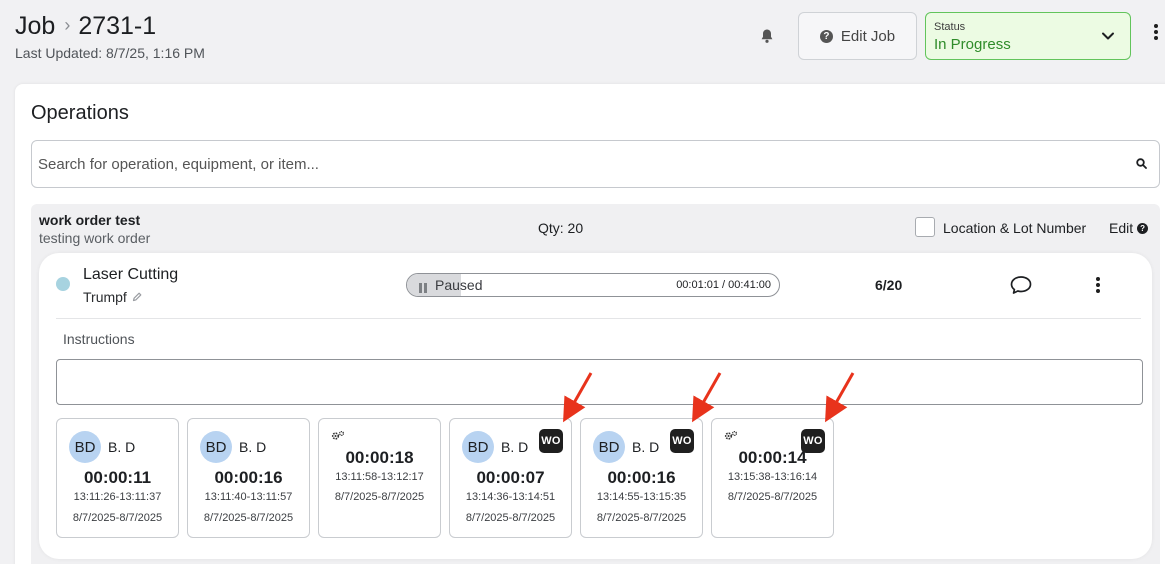  What do you see at coordinates (1098, 286) in the screenshot?
I see `operation-more-icon` at bounding box center [1098, 286].